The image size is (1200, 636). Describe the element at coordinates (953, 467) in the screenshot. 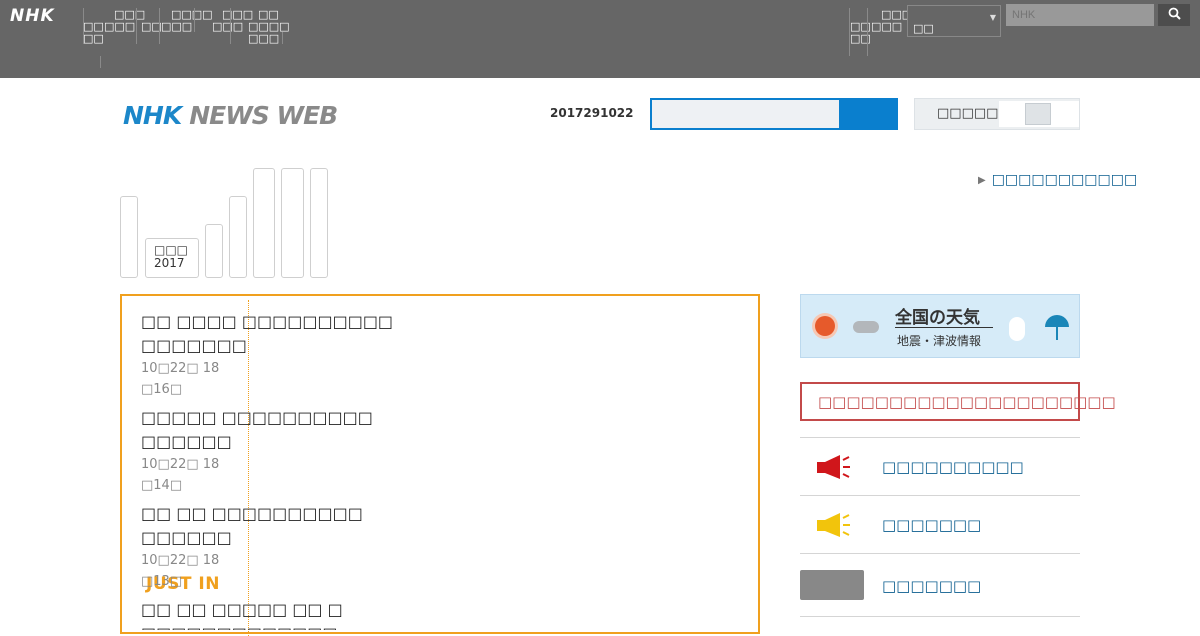

I see `sidebar-row-label: □□□□□□□□□□` at that location.